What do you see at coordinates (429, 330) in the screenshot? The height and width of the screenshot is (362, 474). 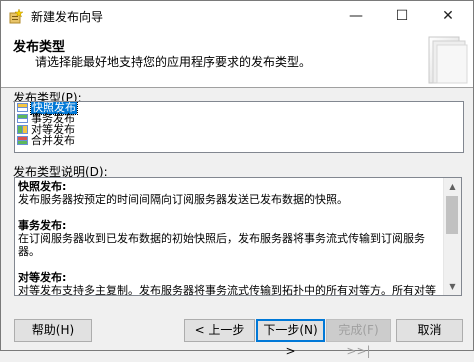 I see `cancel-button: 取消` at bounding box center [429, 330].